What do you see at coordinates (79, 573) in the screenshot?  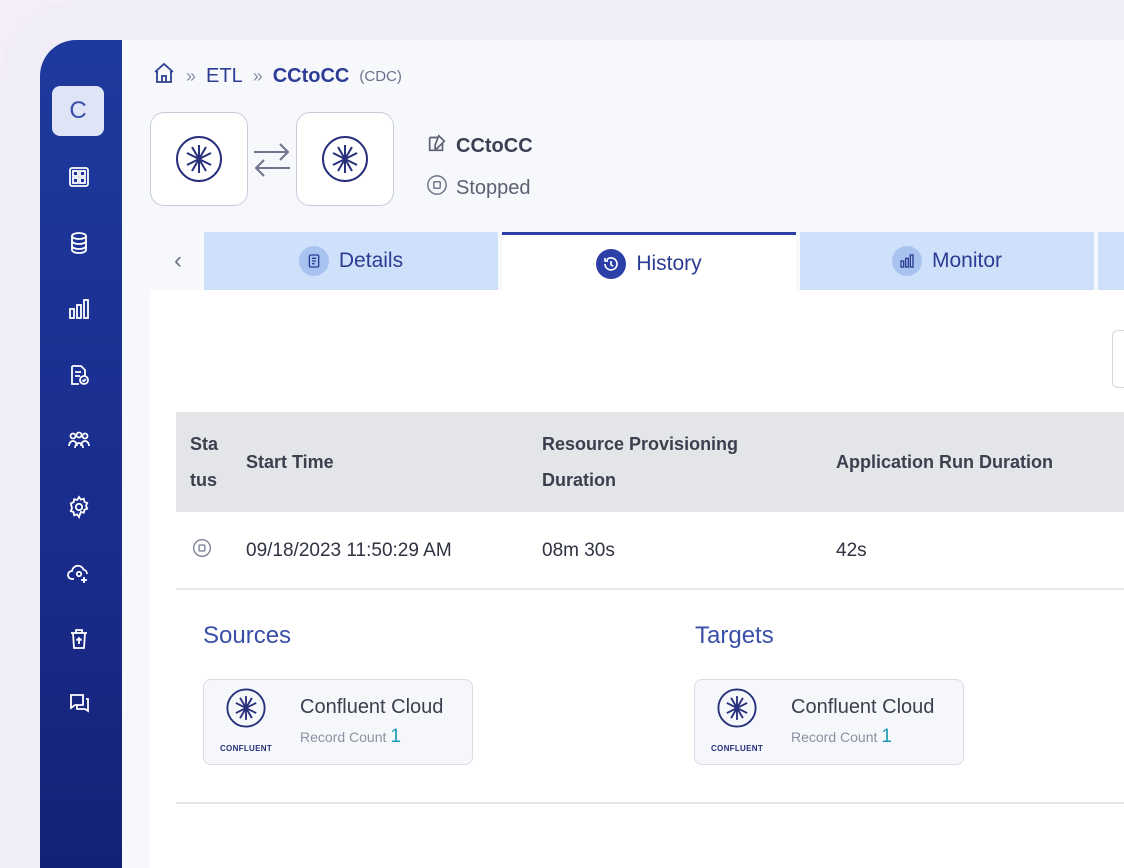 I see `cloud-user-icon` at bounding box center [79, 573].